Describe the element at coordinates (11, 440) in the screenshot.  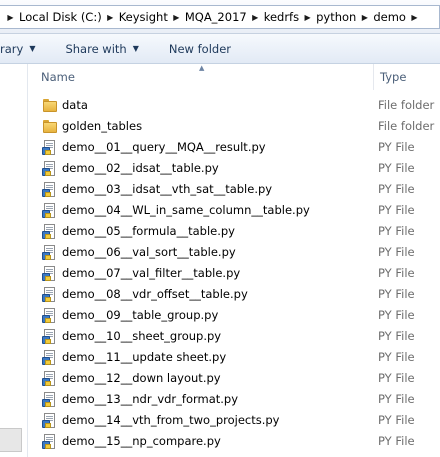
I see `navigation-pane-scrollbar` at that location.